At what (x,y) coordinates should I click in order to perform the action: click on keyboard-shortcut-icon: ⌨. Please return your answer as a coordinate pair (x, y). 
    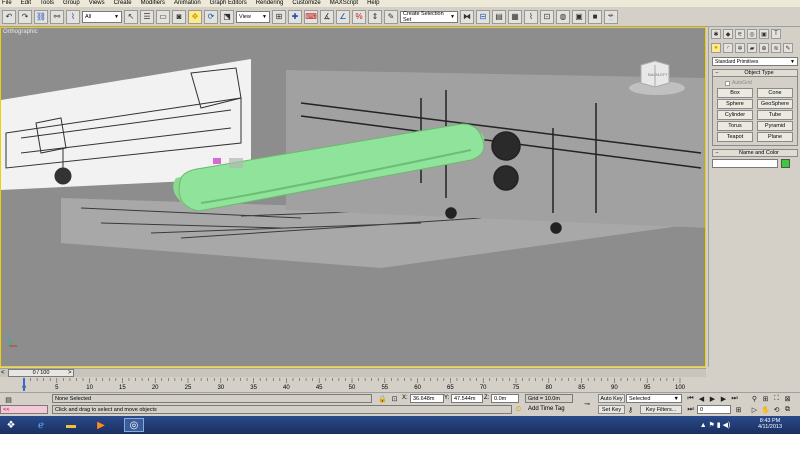
    Looking at the image, I should click on (311, 16).